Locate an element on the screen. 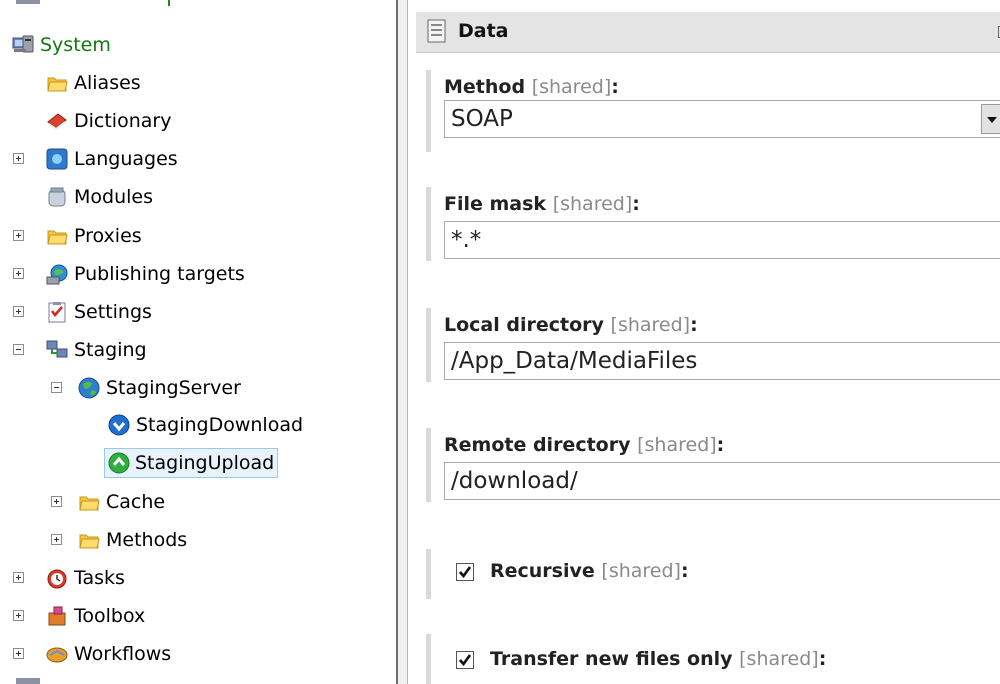 Image resolution: width=1000 pixels, height=684 pixels. download-arrow-icon is located at coordinates (119, 425).